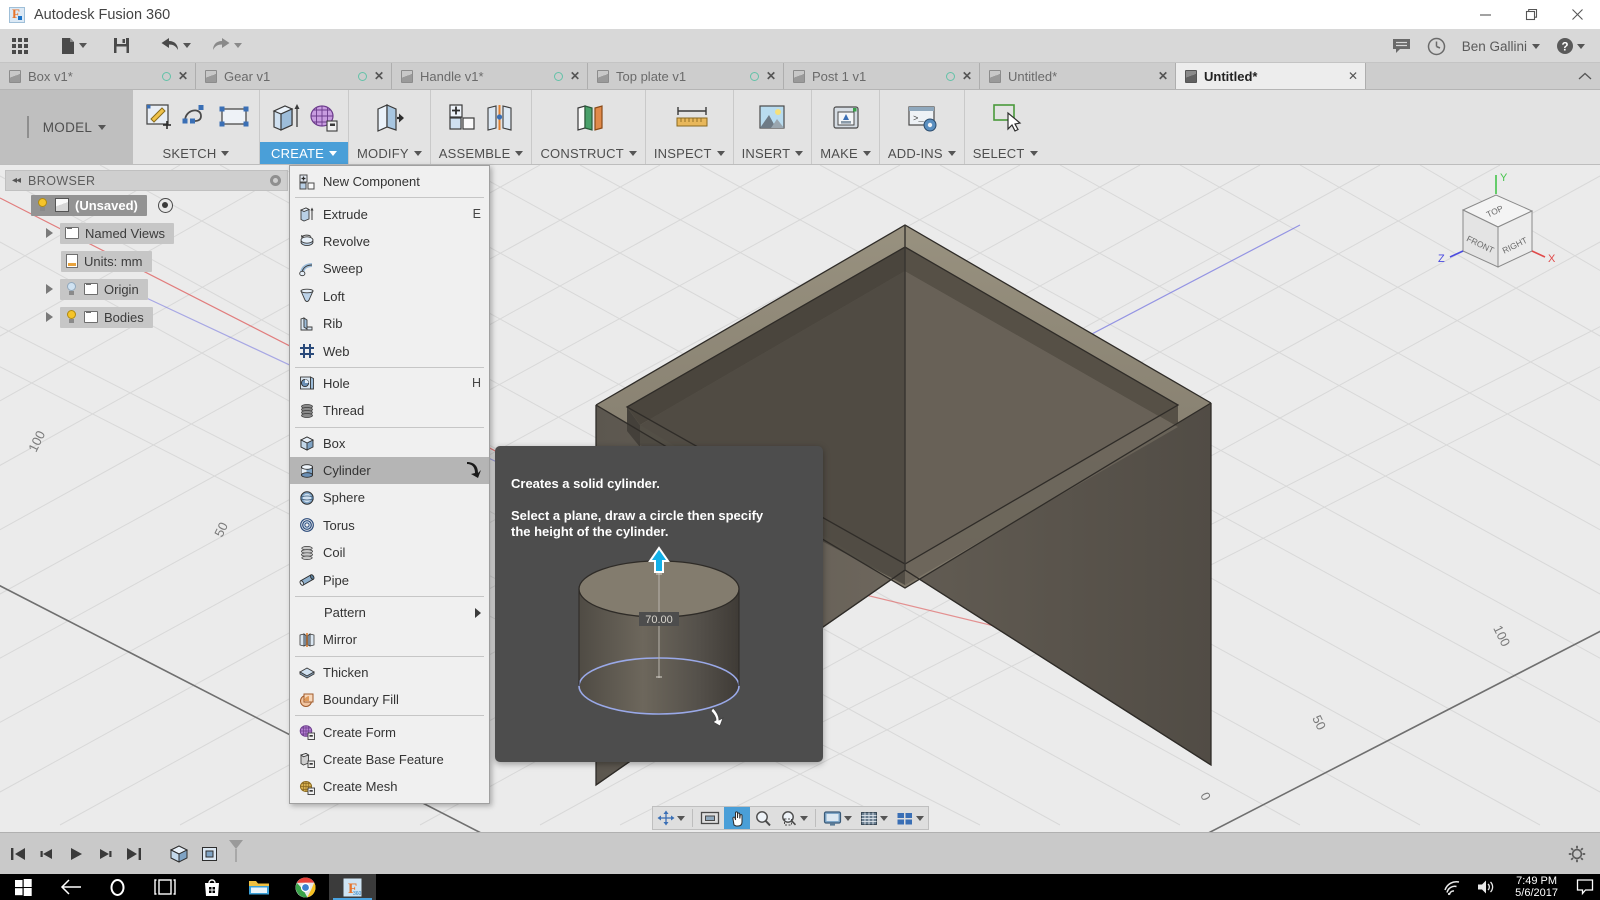  What do you see at coordinates (146, 317) in the screenshot?
I see `browser-row: Bodies` at bounding box center [146, 317].